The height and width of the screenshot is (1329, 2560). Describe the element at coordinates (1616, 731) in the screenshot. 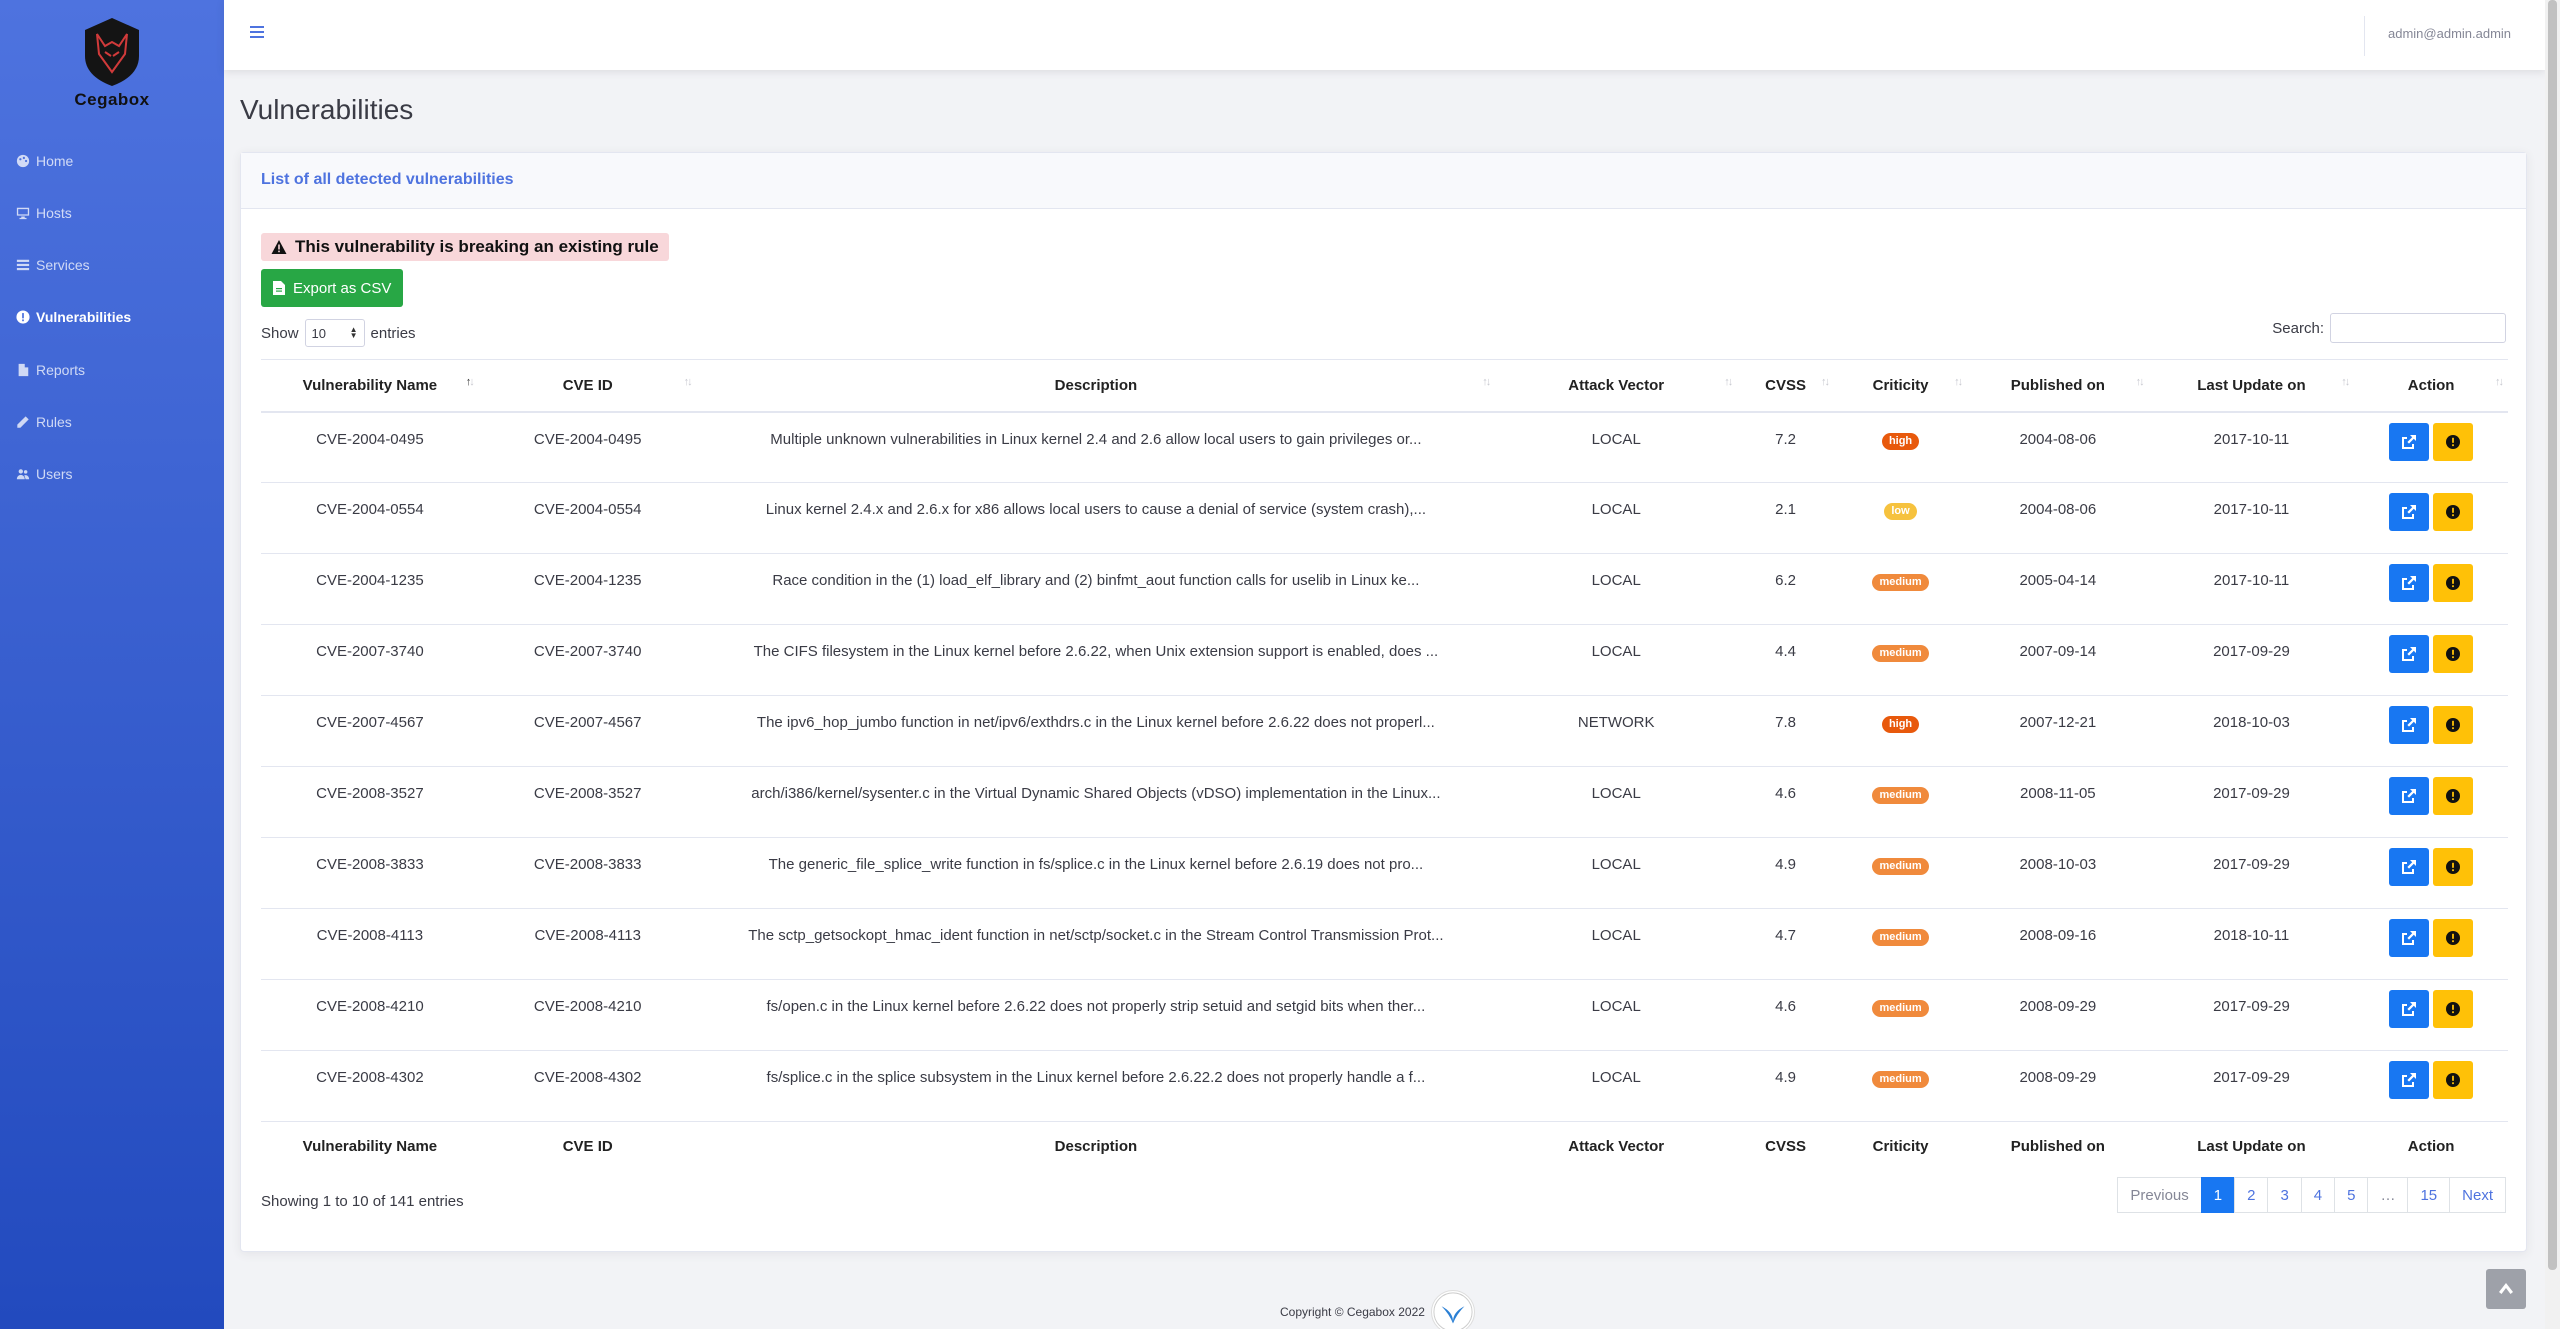

I see `cell-attack-vector: NETWORK` at that location.